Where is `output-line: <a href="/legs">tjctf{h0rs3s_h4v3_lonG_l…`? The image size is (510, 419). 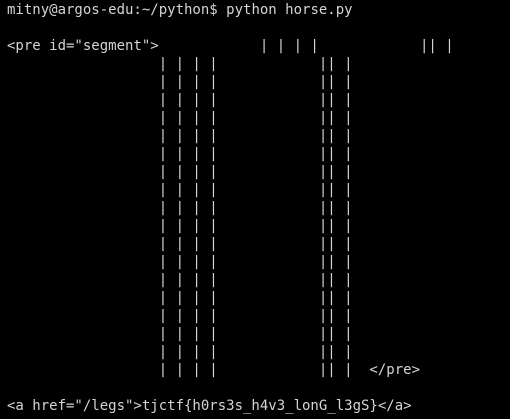
output-line: <a href="/legs">tjctf{h0rs3s_h4v3_lonG_l… is located at coordinates (209, 406).